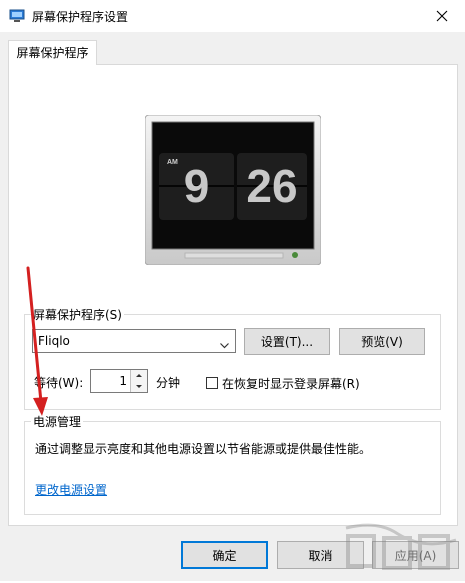 Image resolution: width=465 pixels, height=583 pixels. I want to click on close-icon, so click(442, 16).